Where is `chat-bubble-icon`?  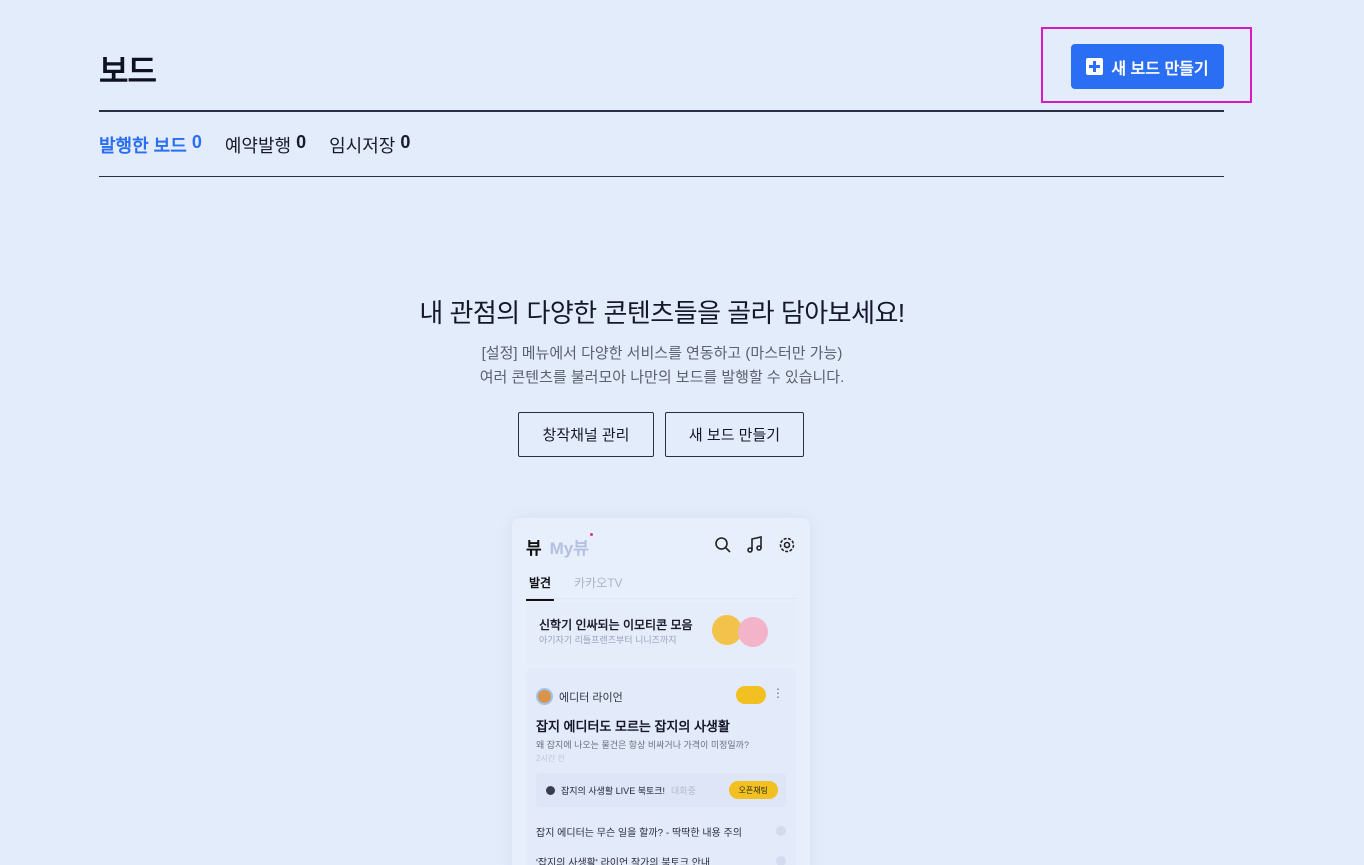
chat-bubble-icon is located at coordinates (550, 790).